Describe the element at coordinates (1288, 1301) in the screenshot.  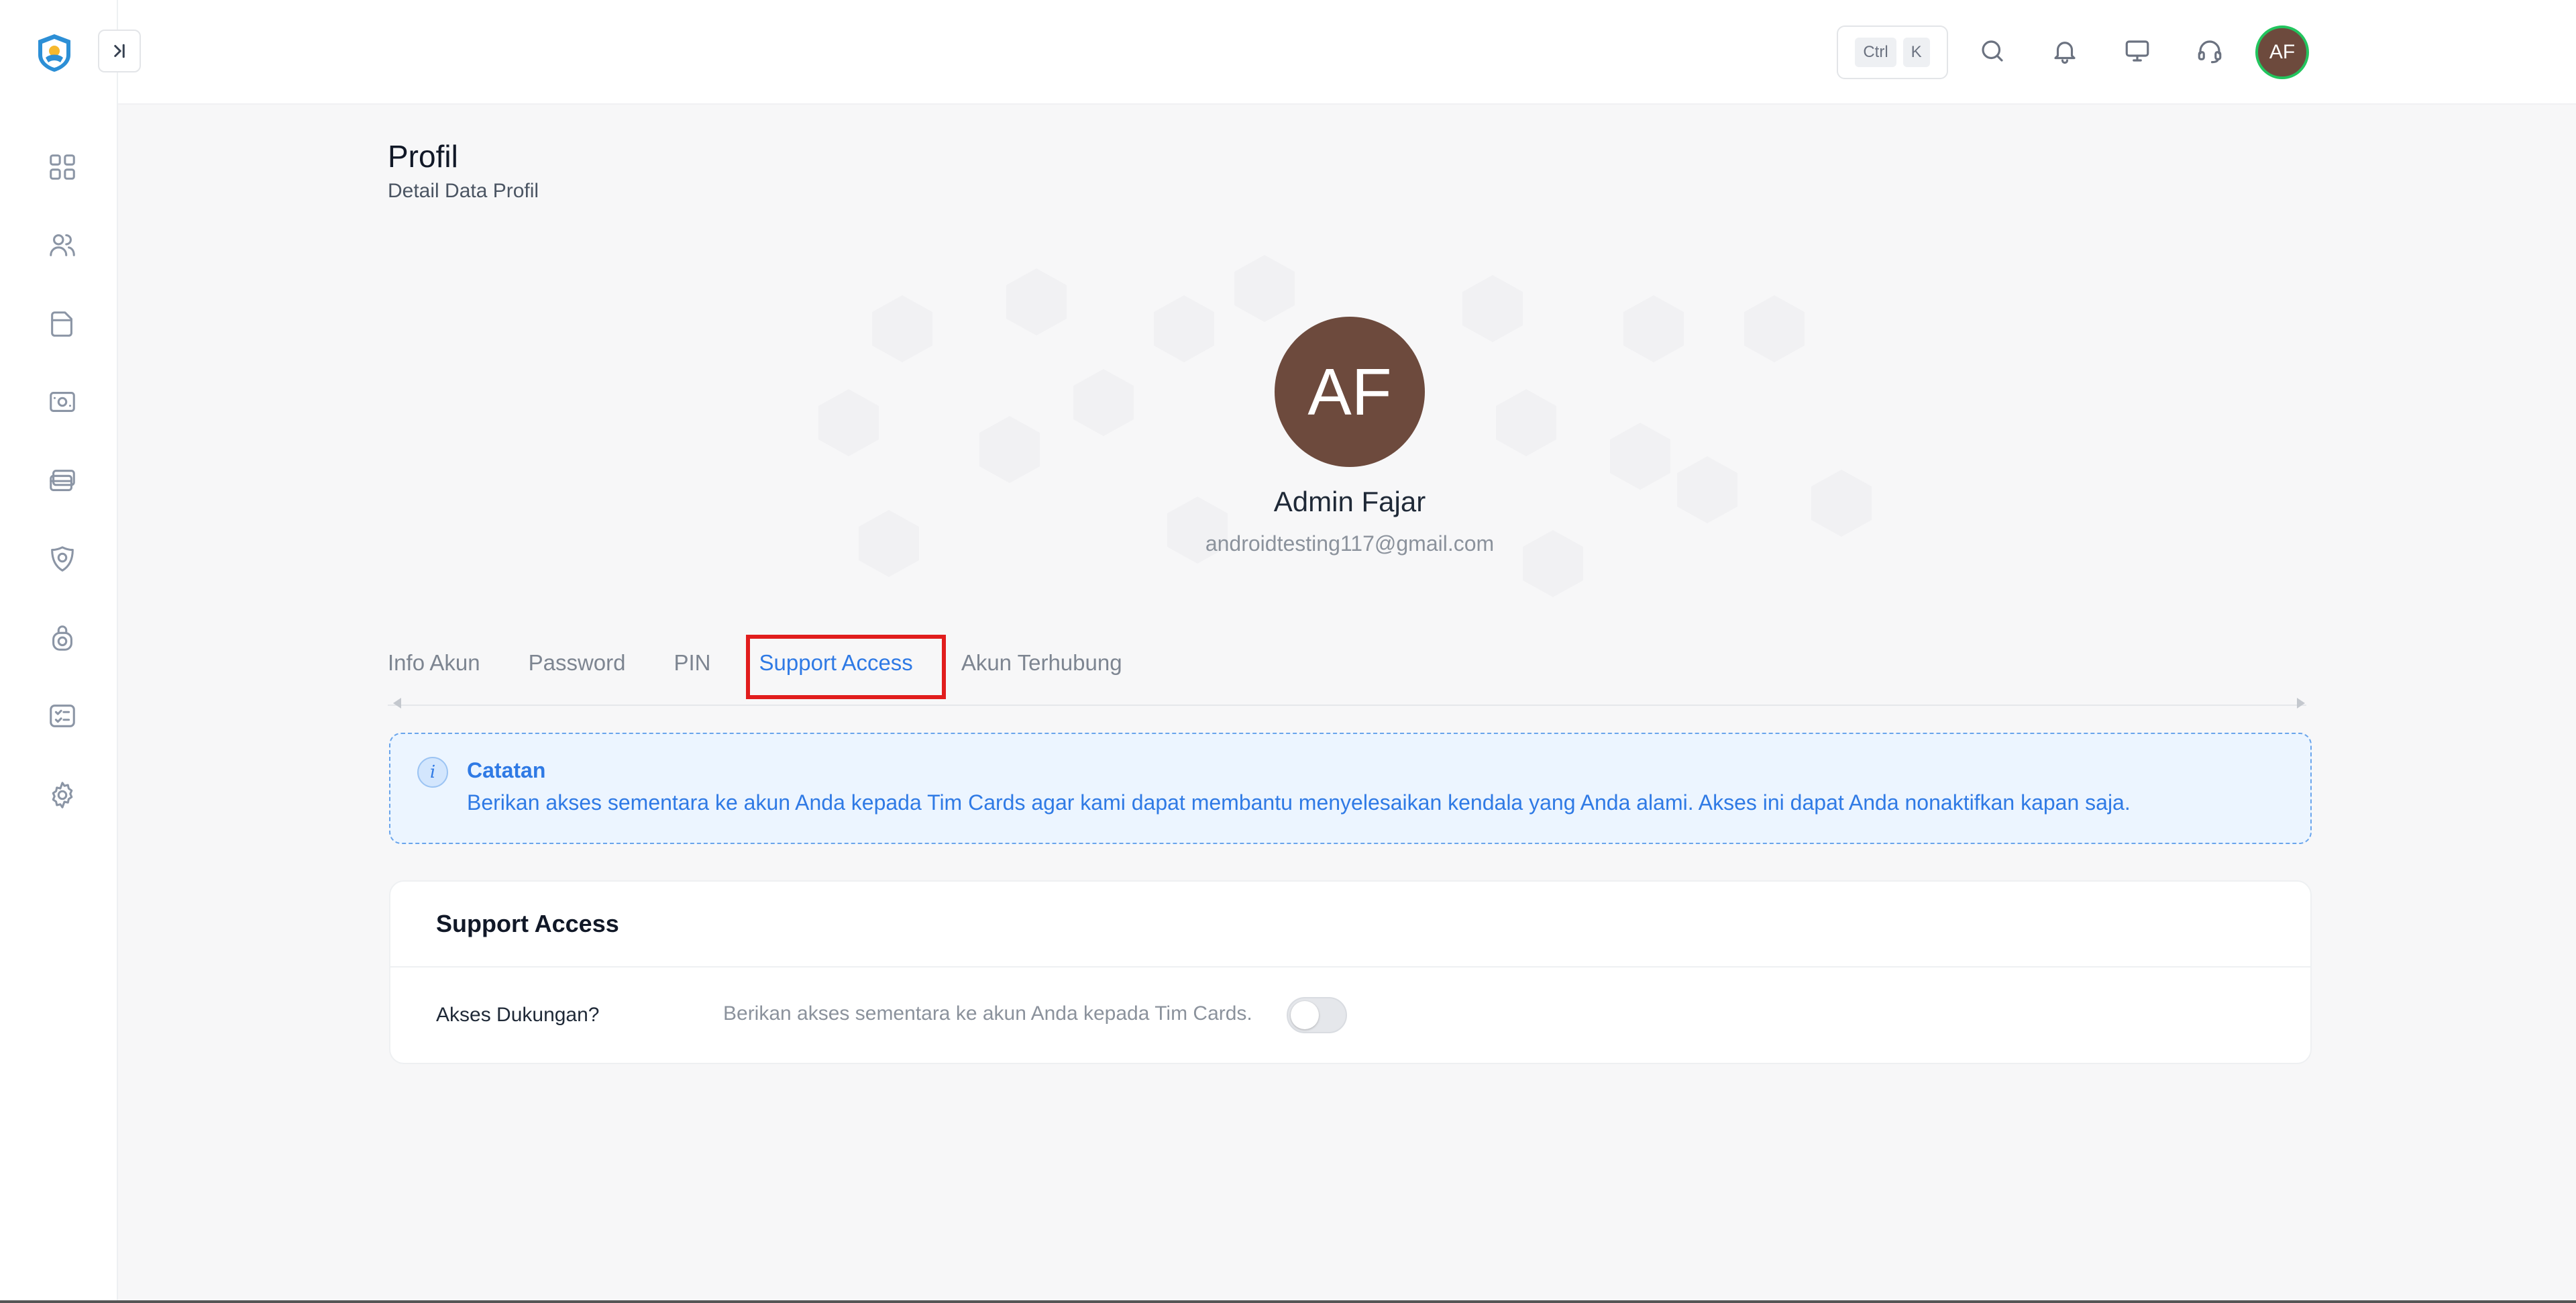
I see `window-bottom-edge` at that location.